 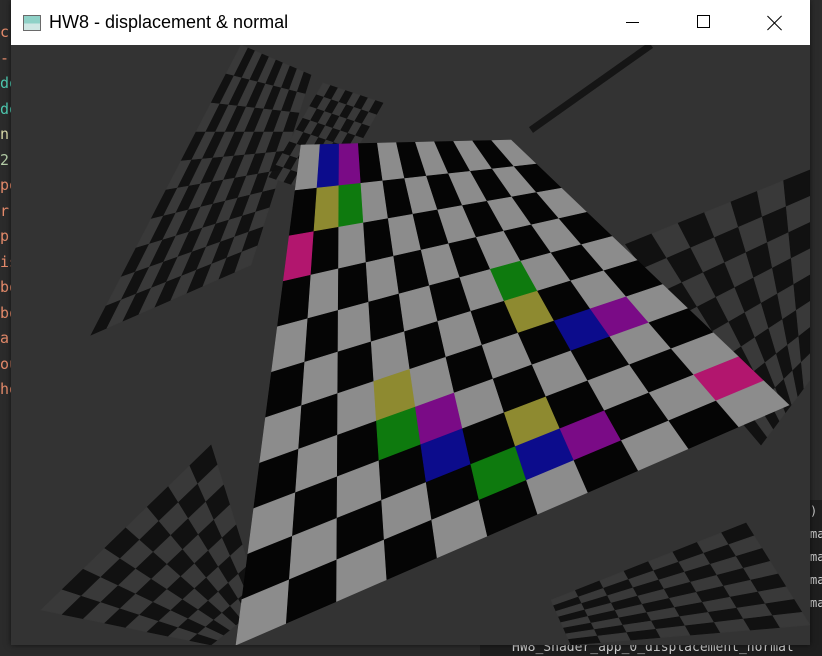 I want to click on terminal-fragments: ) ma ma ma ma, so click(x=816, y=578).